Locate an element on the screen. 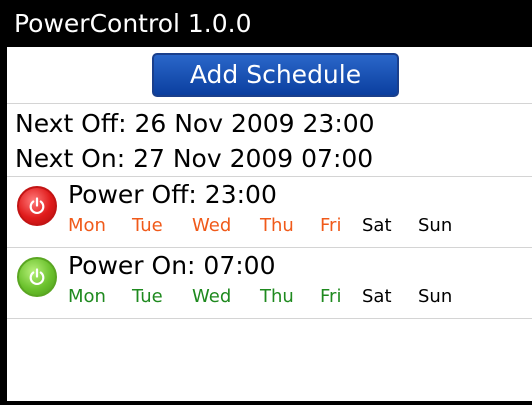 This screenshot has height=405, width=532. button-row: Add Schedule is located at coordinates (269, 75).